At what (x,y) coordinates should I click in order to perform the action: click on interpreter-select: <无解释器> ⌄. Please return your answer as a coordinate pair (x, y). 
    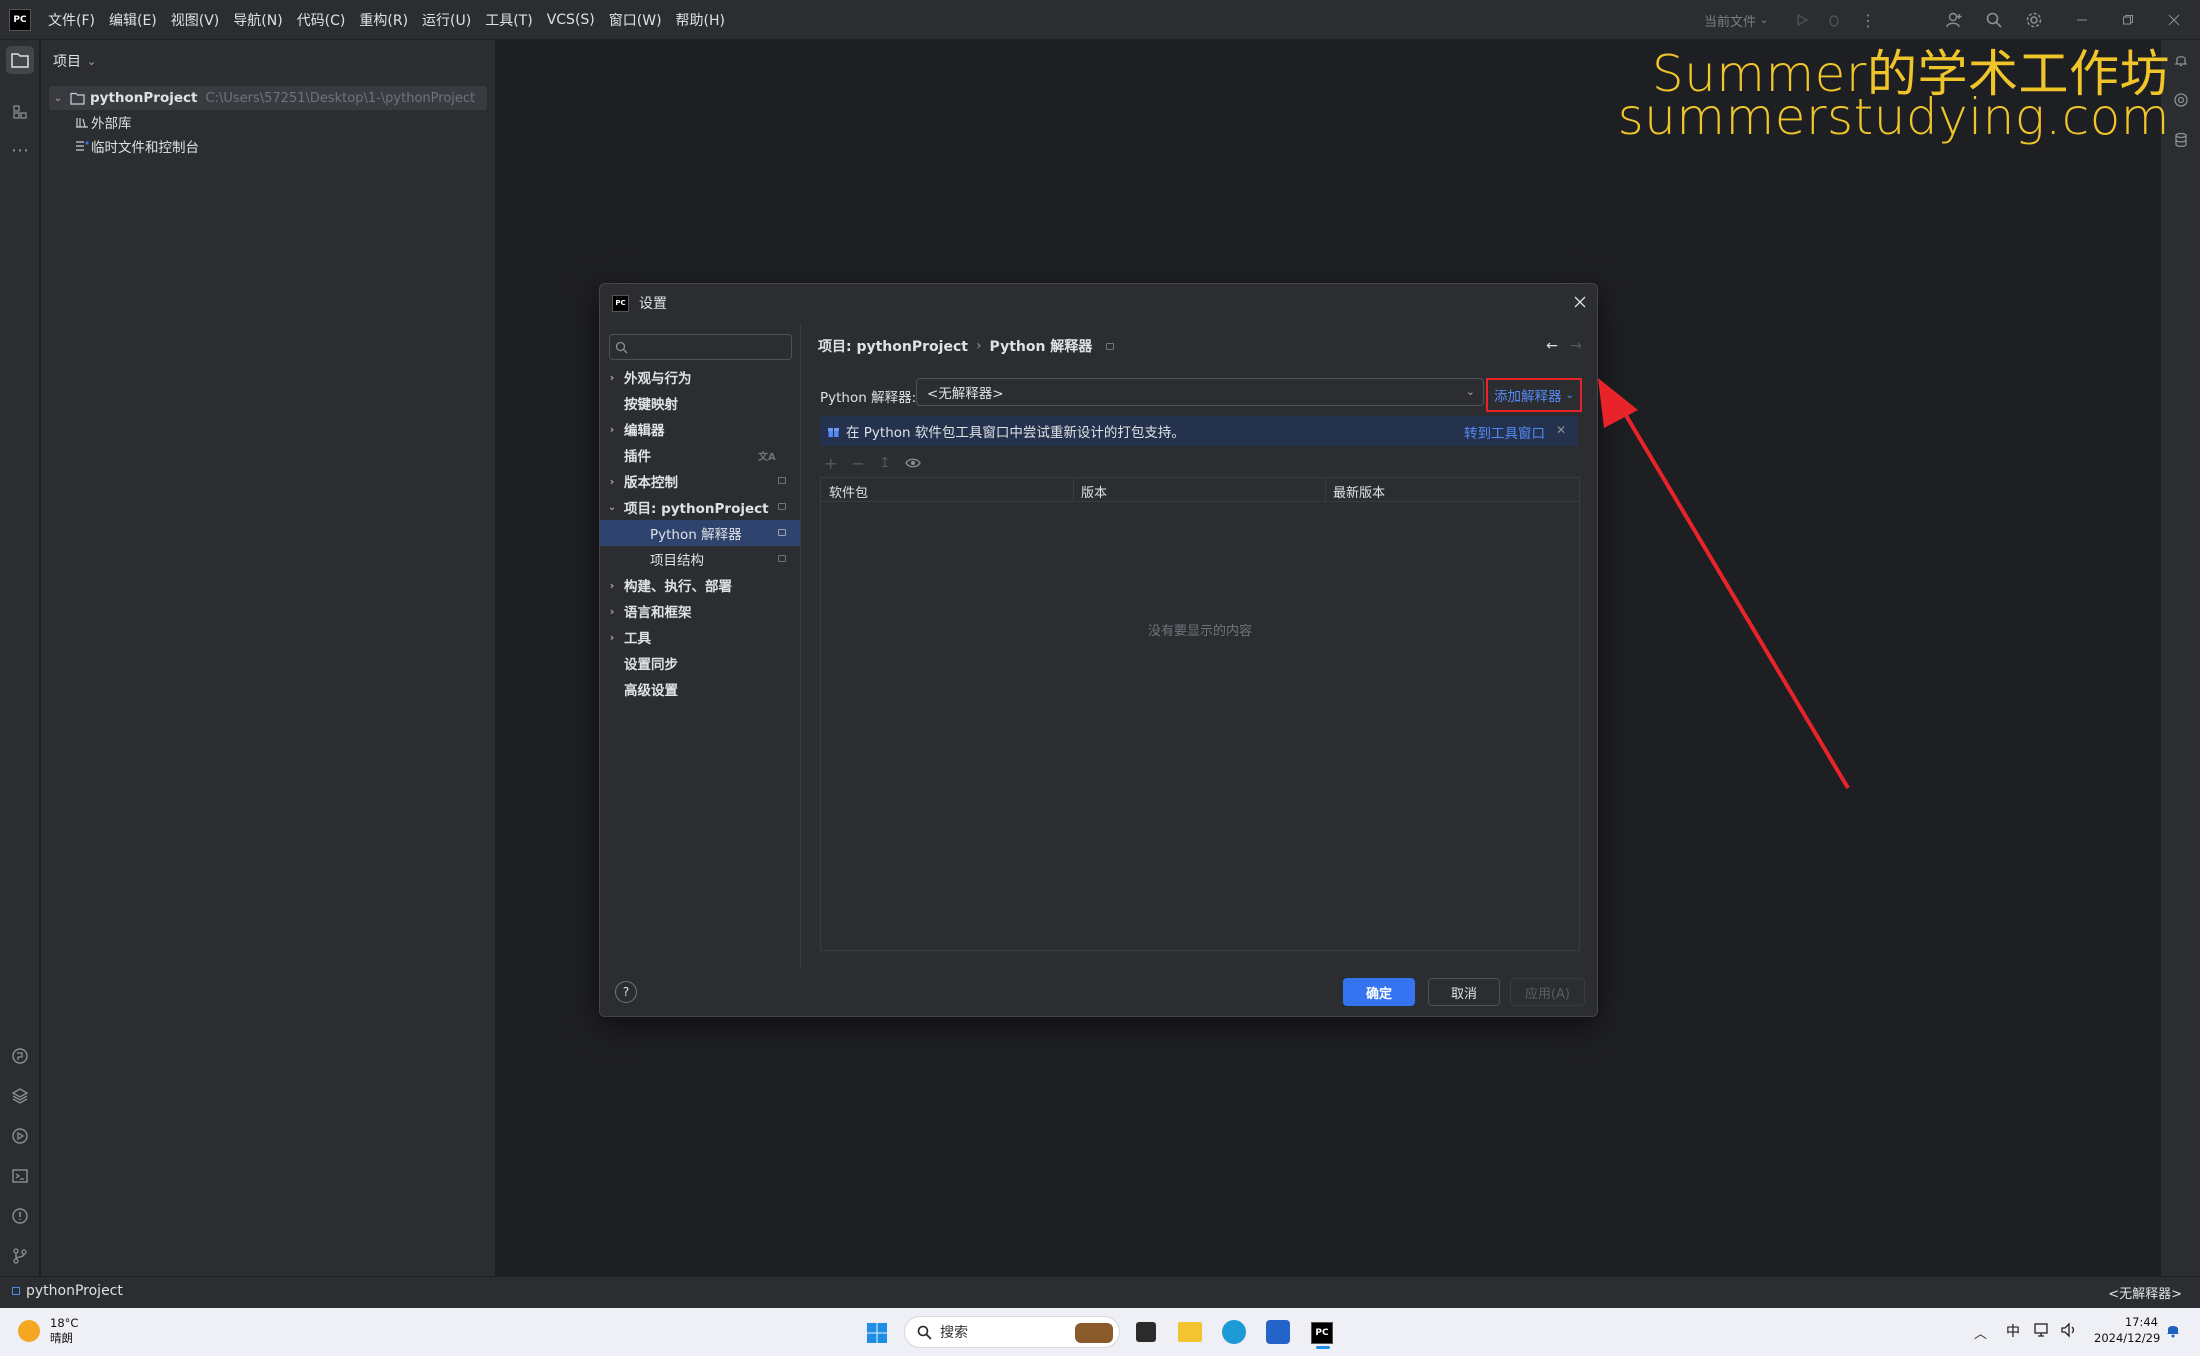
    Looking at the image, I should click on (1200, 392).